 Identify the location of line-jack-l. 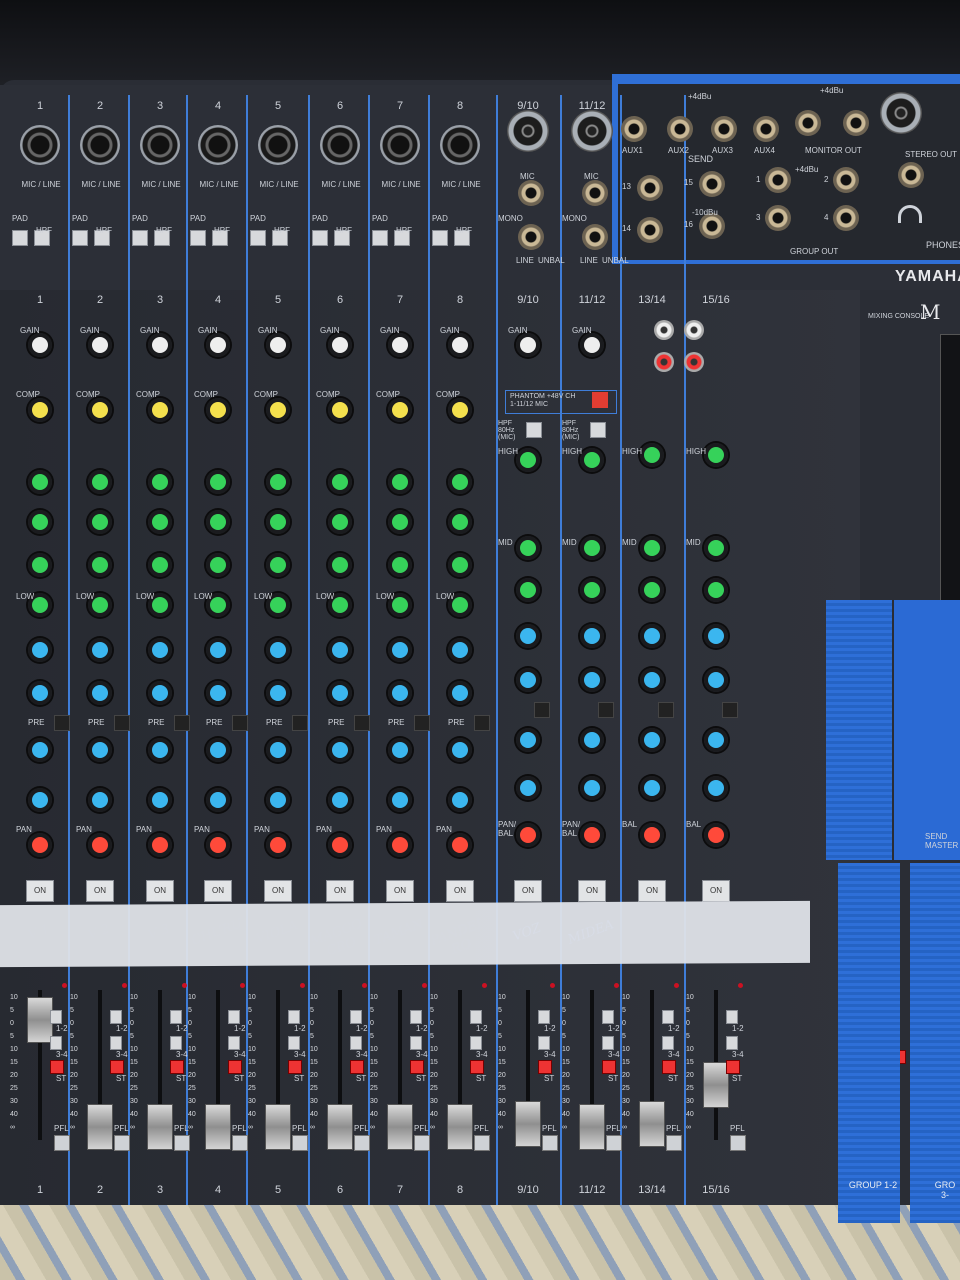
(595, 193).